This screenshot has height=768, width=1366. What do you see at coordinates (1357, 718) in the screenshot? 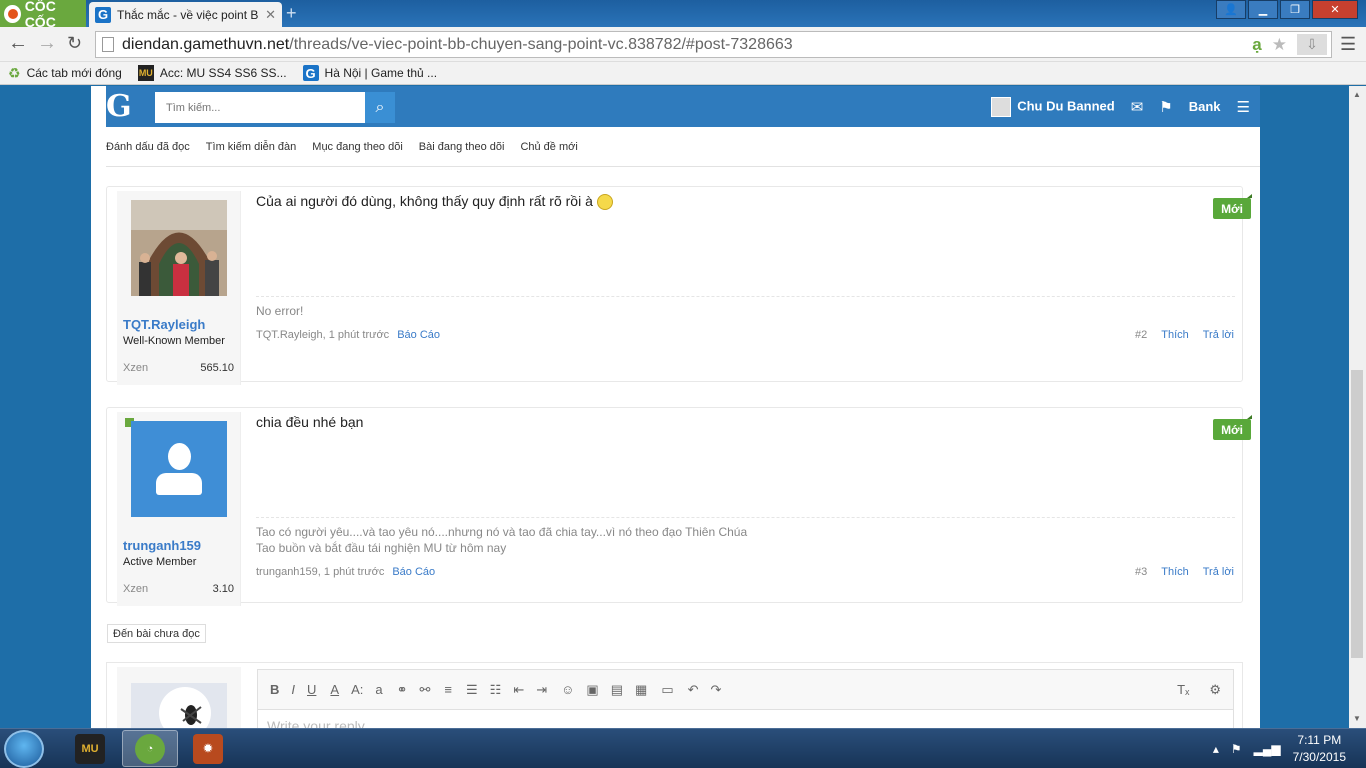
I see `scroll-down-arrow-icon: ▼` at bounding box center [1357, 718].